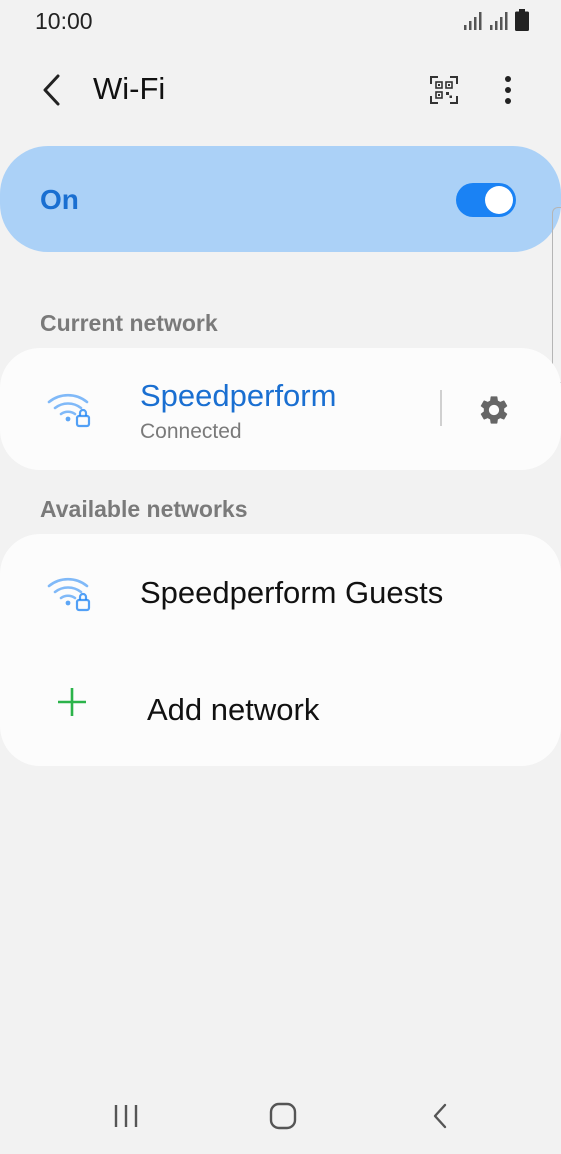  Describe the element at coordinates (292, 592) in the screenshot. I see `network-name: Speedperform Guests` at that location.